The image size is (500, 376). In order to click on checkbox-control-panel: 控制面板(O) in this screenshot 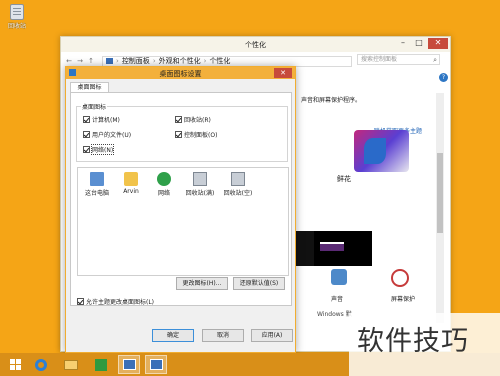, I will do `click(196, 134)`.